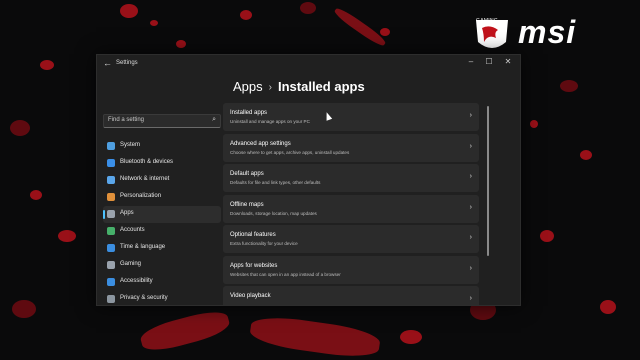 This screenshot has width=640, height=360. Describe the element at coordinates (162, 282) in the screenshot. I see `sidebar-item-accessibility: Accessibility` at that location.